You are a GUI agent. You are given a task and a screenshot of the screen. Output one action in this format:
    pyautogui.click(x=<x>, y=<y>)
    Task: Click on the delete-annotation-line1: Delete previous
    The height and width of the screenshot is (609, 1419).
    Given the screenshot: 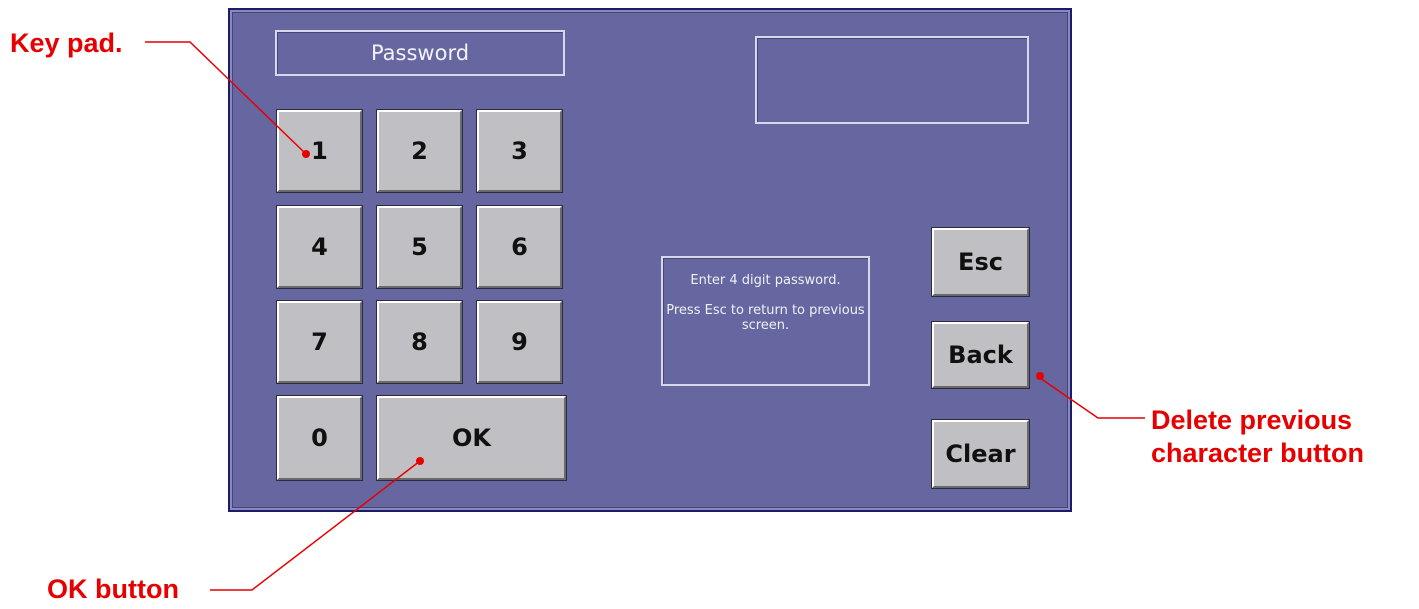 What is the action you would take?
    pyautogui.click(x=1252, y=420)
    